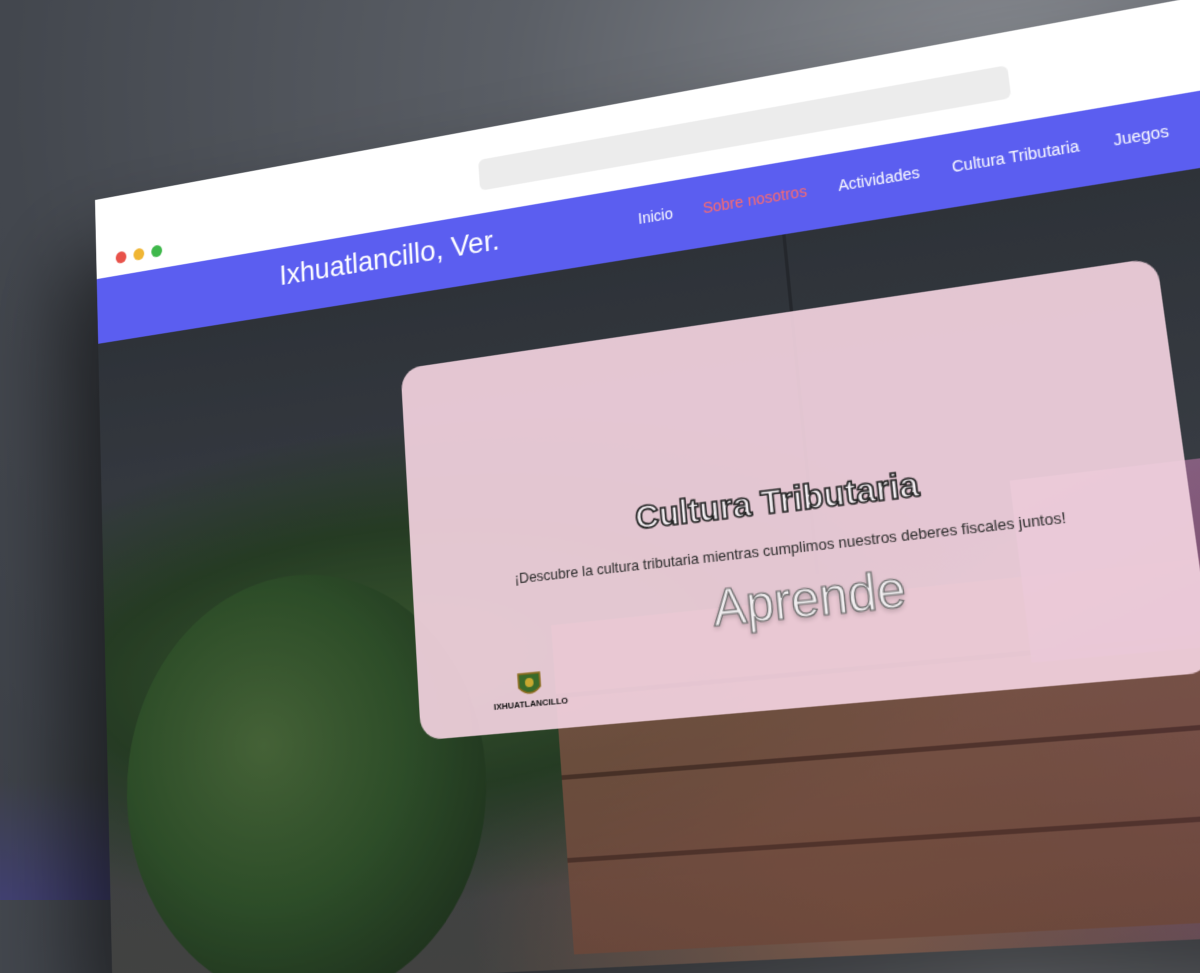 Image resolution: width=1200 pixels, height=973 pixels. Describe the element at coordinates (755, 199) in the screenshot. I see `nav-link-sobre-nosotros: Sobre nosotros` at that location.